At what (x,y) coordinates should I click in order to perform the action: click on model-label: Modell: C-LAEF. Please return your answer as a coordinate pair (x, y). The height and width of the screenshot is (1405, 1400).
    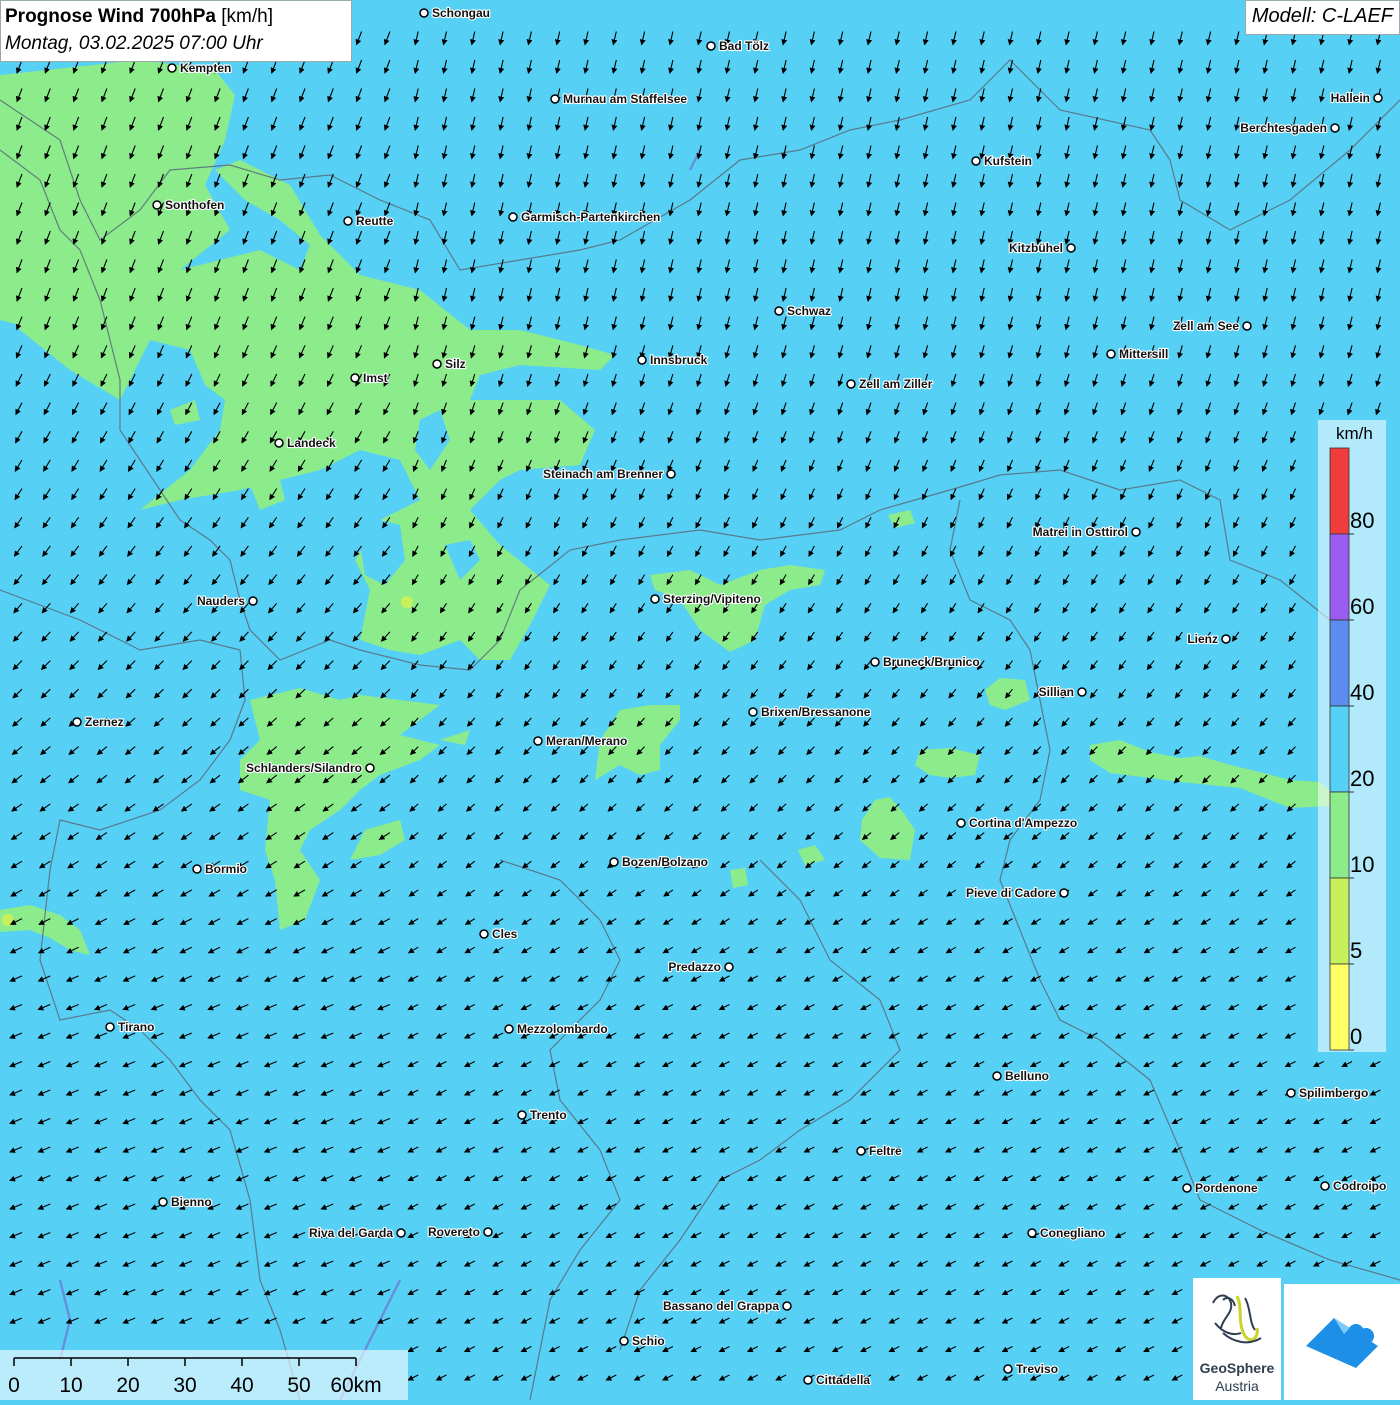
    Looking at the image, I should click on (1322, 17).